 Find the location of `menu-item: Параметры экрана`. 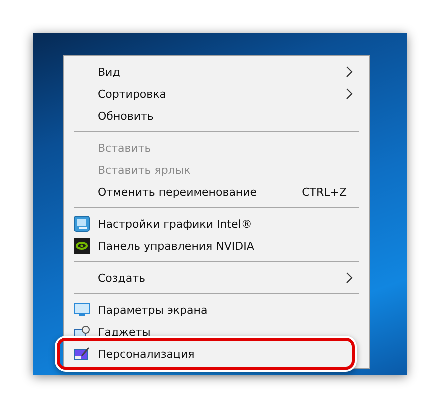

menu-item: Параметры экрана is located at coordinates (153, 310).